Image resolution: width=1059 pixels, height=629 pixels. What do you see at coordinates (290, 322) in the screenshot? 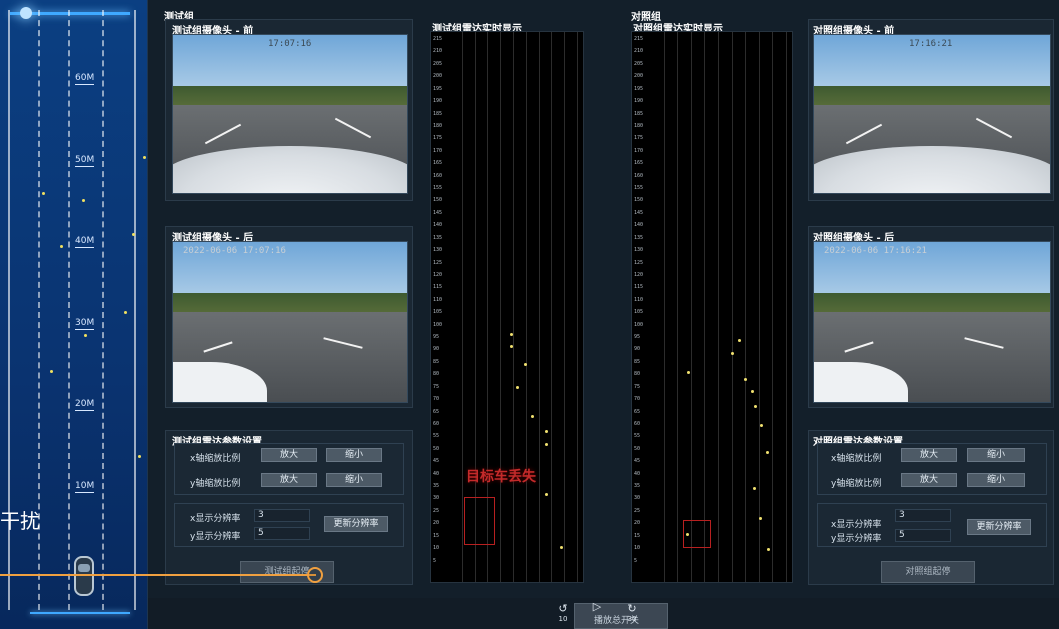
I see `test-rear-camera-view: 2022-06-06 17:07:16` at bounding box center [290, 322].